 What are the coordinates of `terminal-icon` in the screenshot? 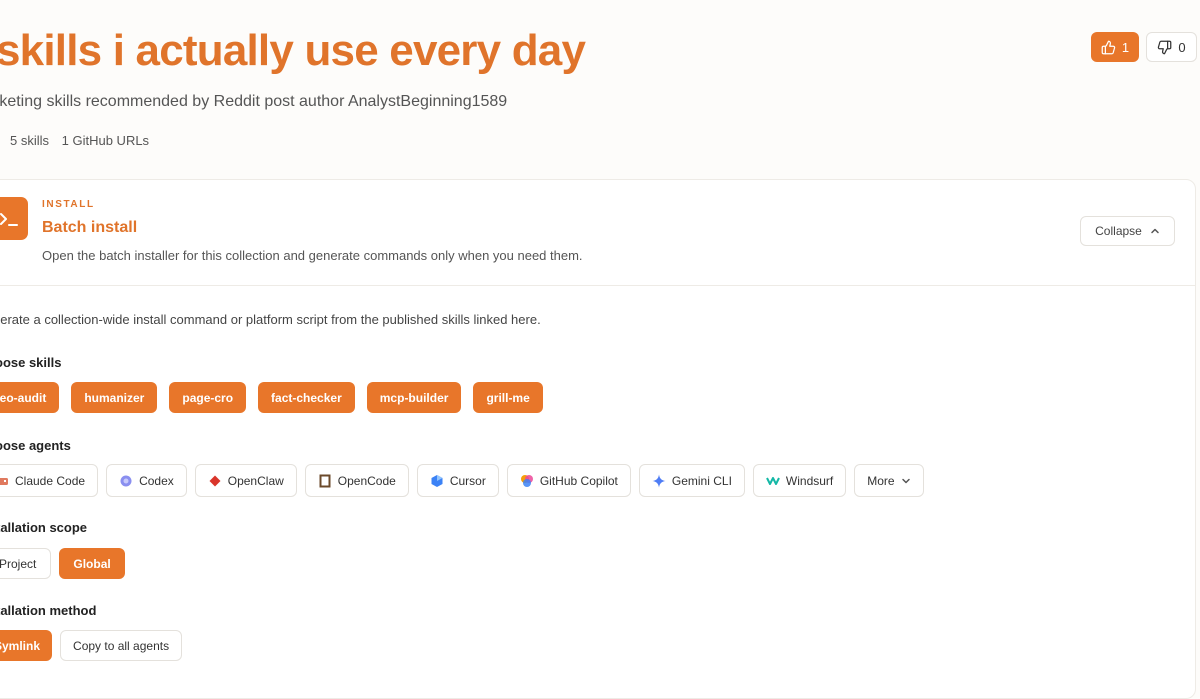 It's located at (14, 218).